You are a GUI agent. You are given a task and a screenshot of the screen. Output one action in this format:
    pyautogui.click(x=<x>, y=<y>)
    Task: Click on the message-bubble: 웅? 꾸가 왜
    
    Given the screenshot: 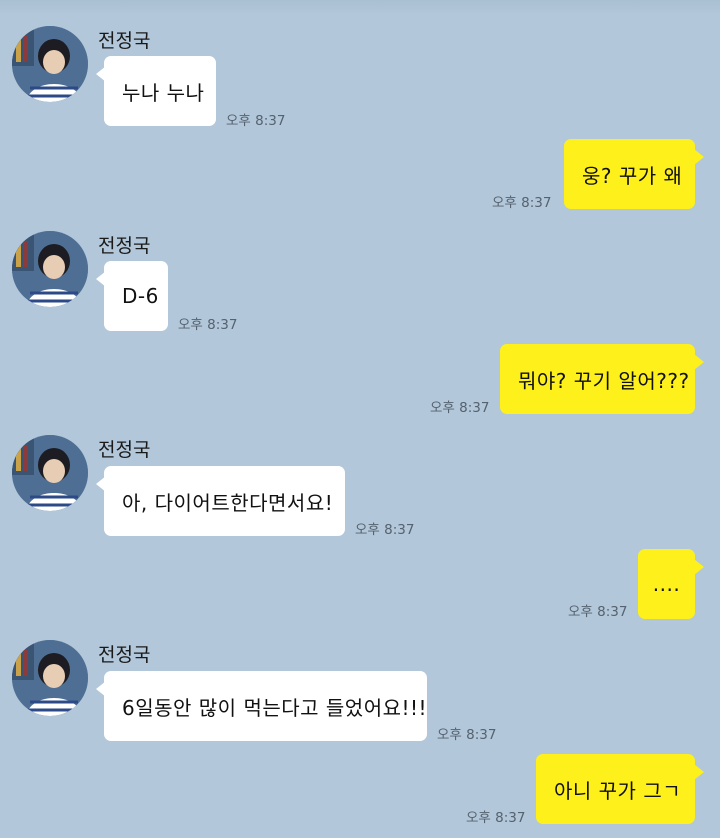 What is the action you would take?
    pyautogui.click(x=634, y=174)
    